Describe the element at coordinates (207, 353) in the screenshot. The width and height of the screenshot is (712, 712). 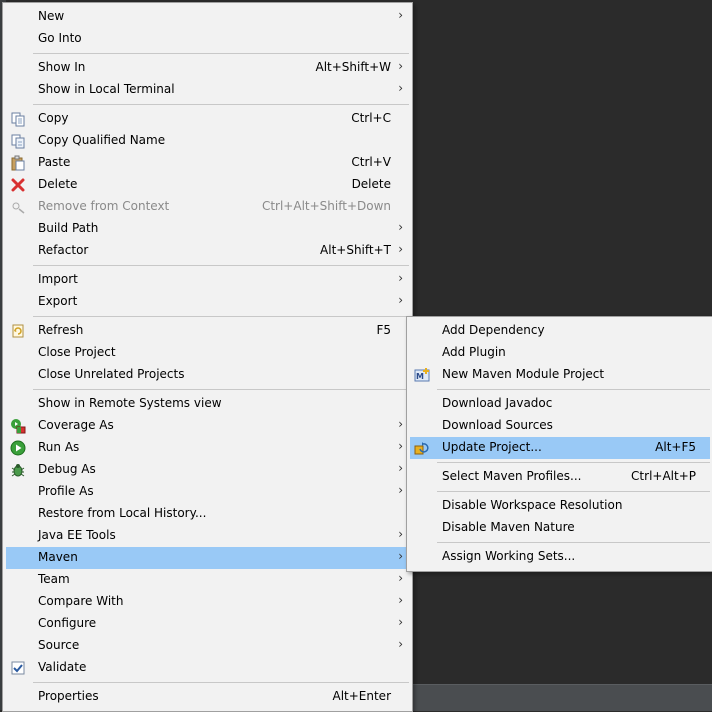
I see `menu-item-close-project: Close Project` at that location.